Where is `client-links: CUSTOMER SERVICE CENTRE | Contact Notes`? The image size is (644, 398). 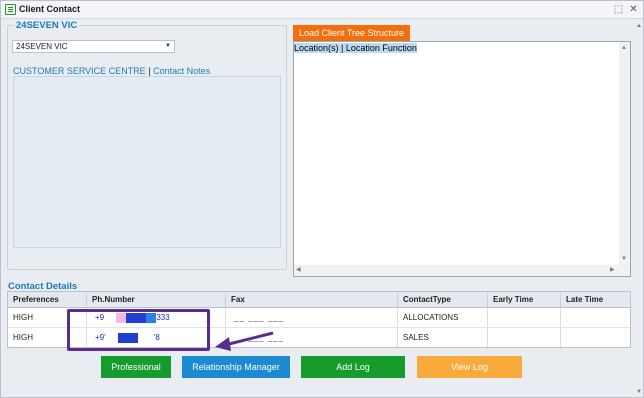
client-links: CUSTOMER SERVICE CENTRE | Contact Notes is located at coordinates (111, 71).